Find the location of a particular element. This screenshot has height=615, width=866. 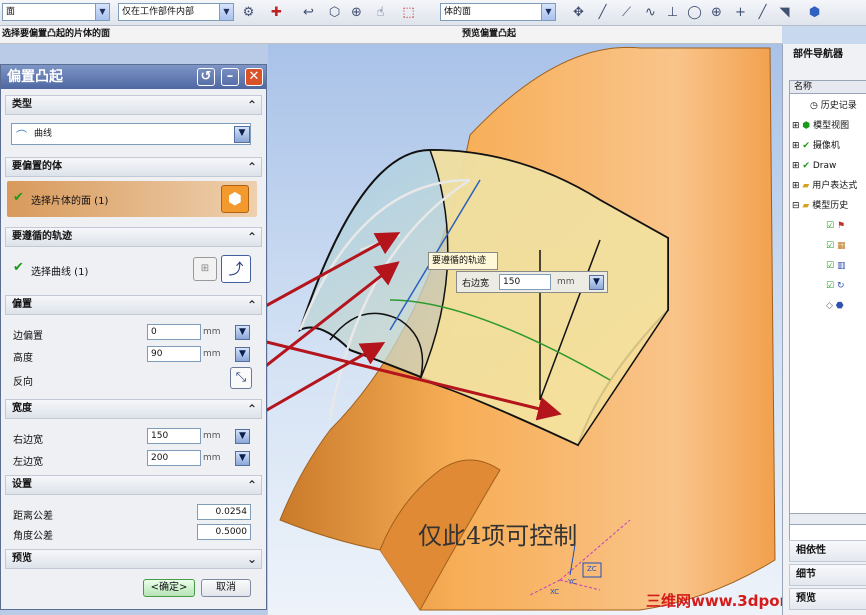

angle-tolerance-input: 0.5000 is located at coordinates (224, 532).